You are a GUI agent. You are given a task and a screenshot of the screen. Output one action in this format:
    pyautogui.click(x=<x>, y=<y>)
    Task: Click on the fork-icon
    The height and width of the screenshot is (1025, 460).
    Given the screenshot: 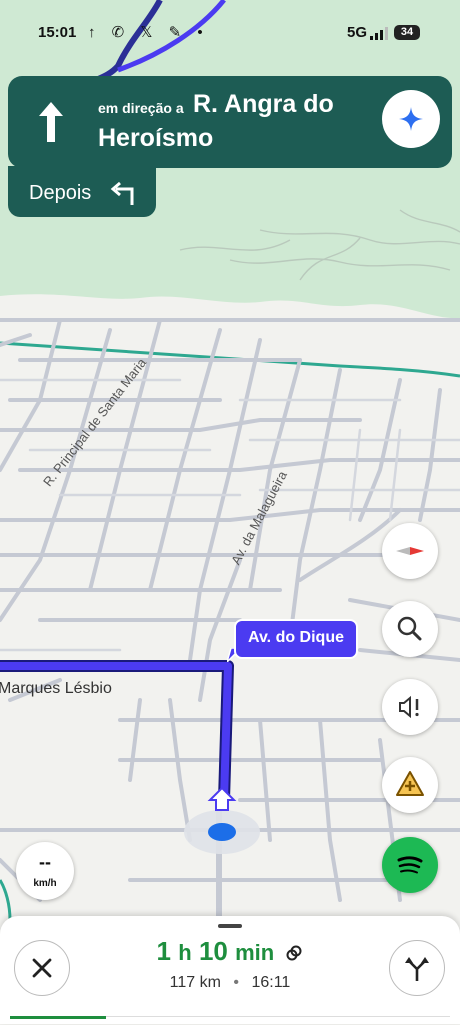 What is the action you would take?
    pyautogui.click(x=417, y=969)
    